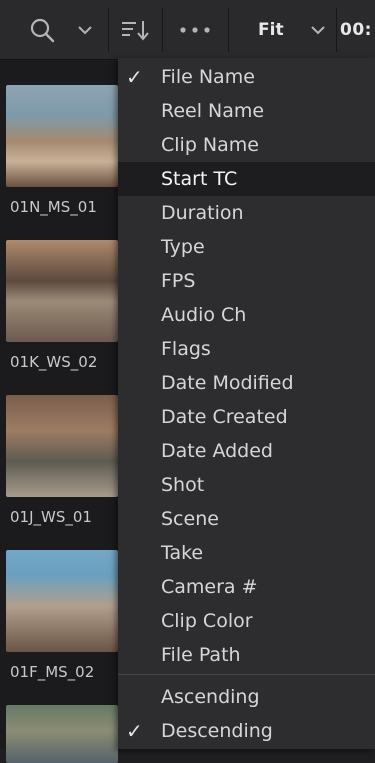 This screenshot has height=763, width=375. What do you see at coordinates (217, 451) in the screenshot?
I see `menu-item-label: Date Added` at bounding box center [217, 451].